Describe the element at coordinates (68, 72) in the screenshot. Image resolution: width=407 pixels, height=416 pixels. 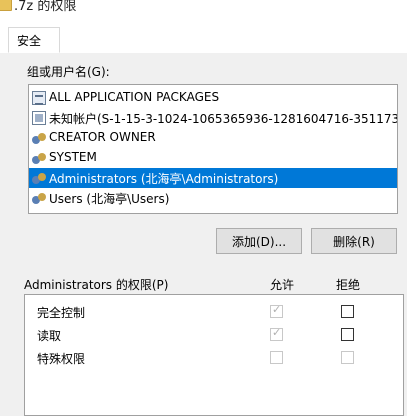
I see `users-list-label: 组或用户名(G):` at that location.